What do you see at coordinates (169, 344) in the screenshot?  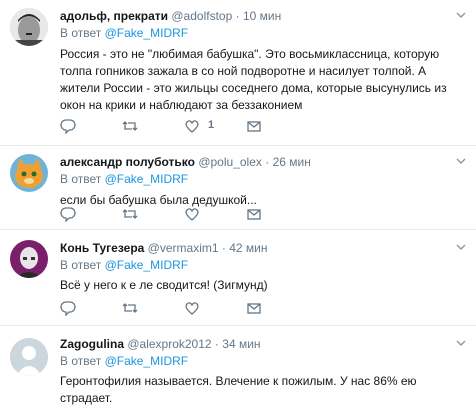 I see `user-handle: @alexprok2012` at bounding box center [169, 344].